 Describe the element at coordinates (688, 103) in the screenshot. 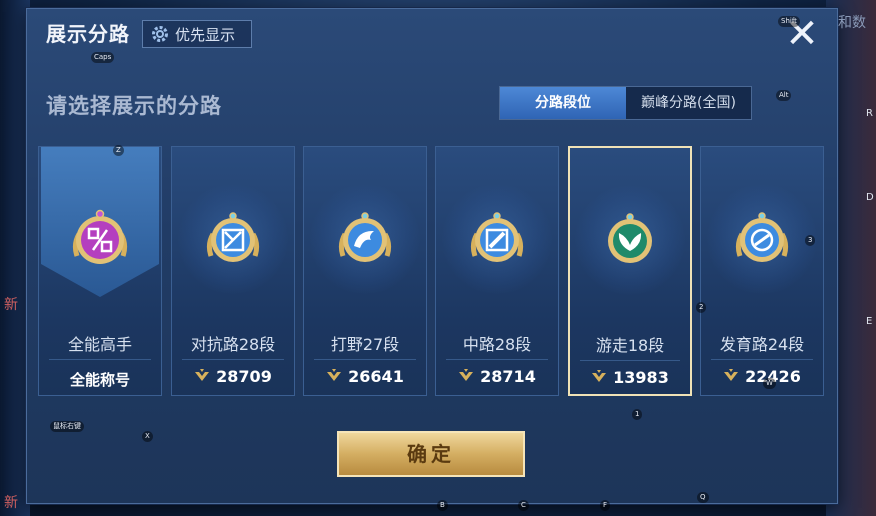

I see `tab-peak-lane-national: 巅峰分路(全国)` at that location.